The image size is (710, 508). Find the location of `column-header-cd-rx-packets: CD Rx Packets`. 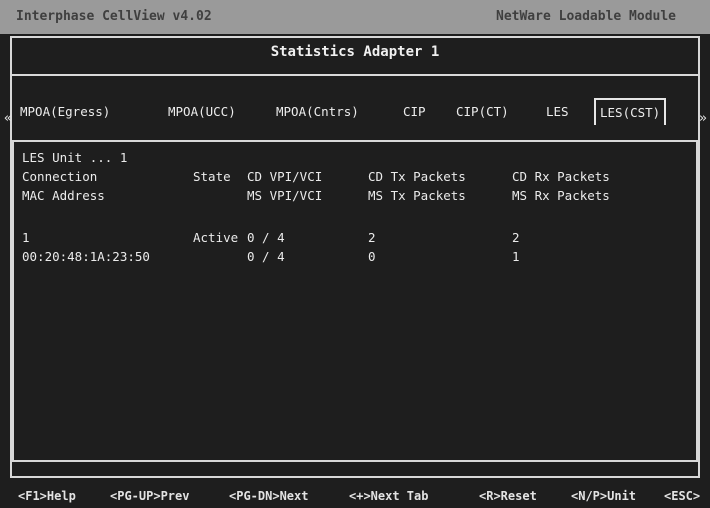

column-header-cd-rx-packets: CD Rx Packets is located at coordinates (561, 176).